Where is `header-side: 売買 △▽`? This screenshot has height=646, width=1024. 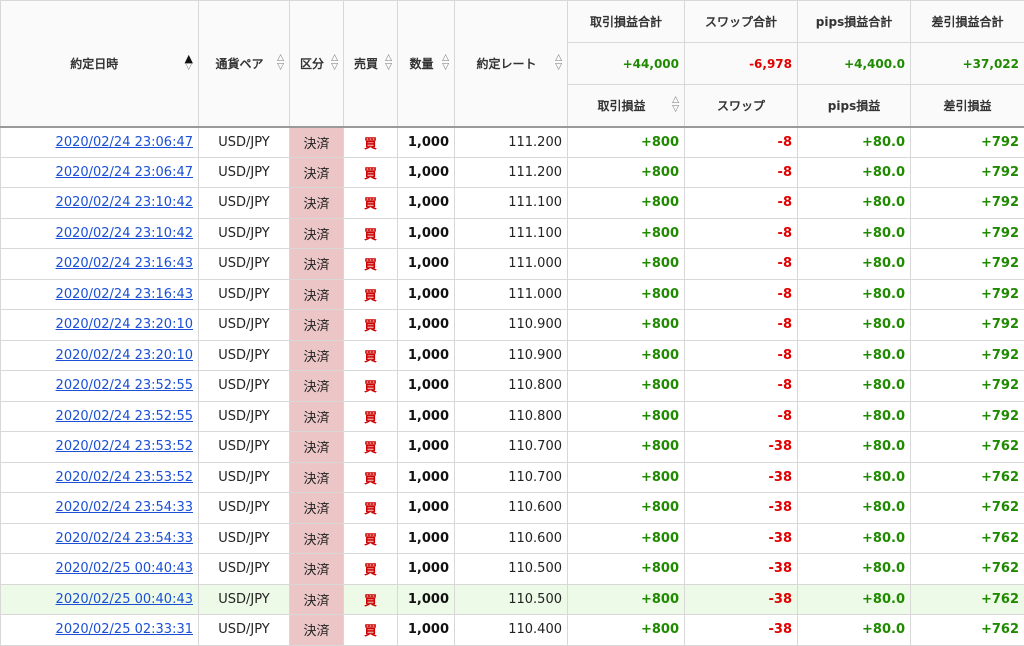 header-side: 売買 △▽ is located at coordinates (371, 64).